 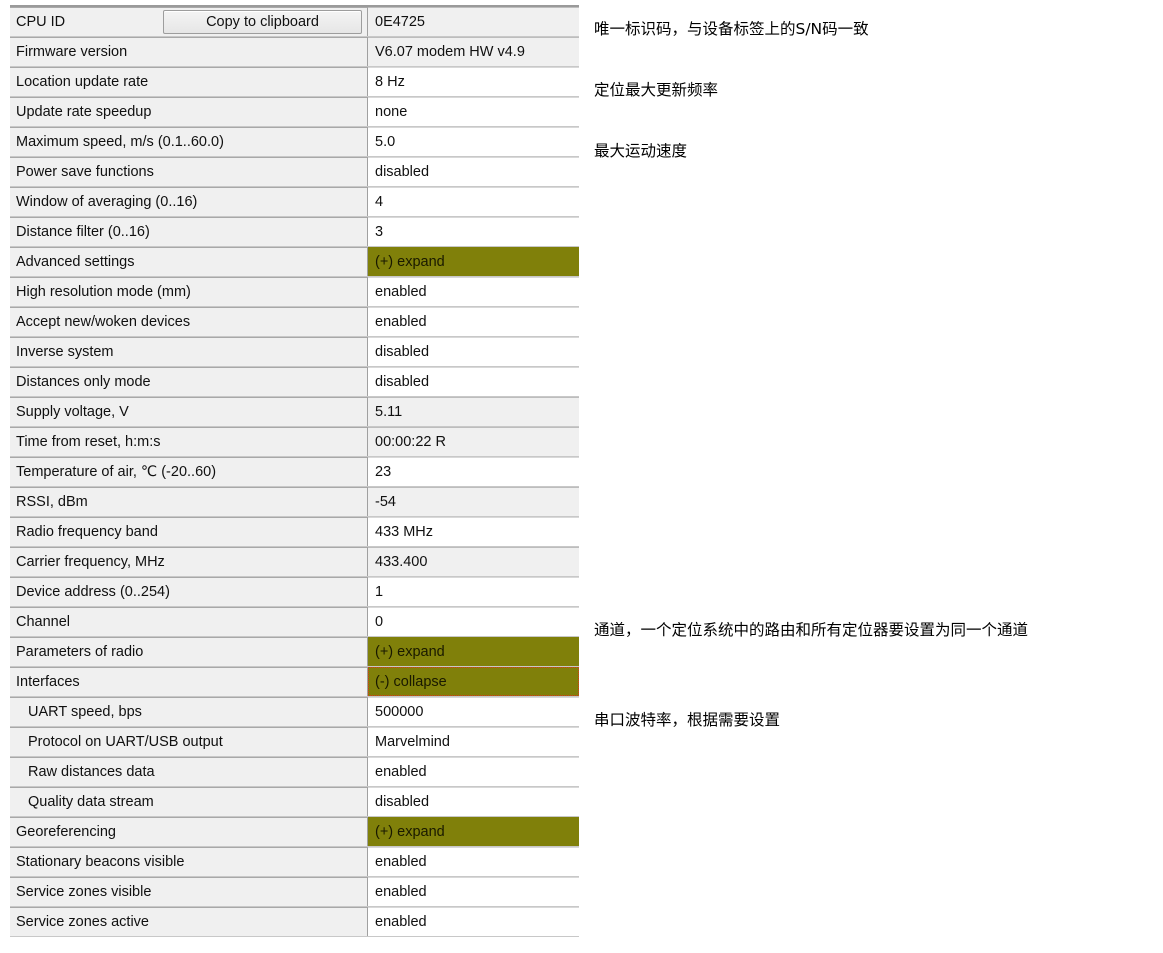 What do you see at coordinates (294, 592) in the screenshot?
I see `table-row: Device address (0..254) 1` at bounding box center [294, 592].